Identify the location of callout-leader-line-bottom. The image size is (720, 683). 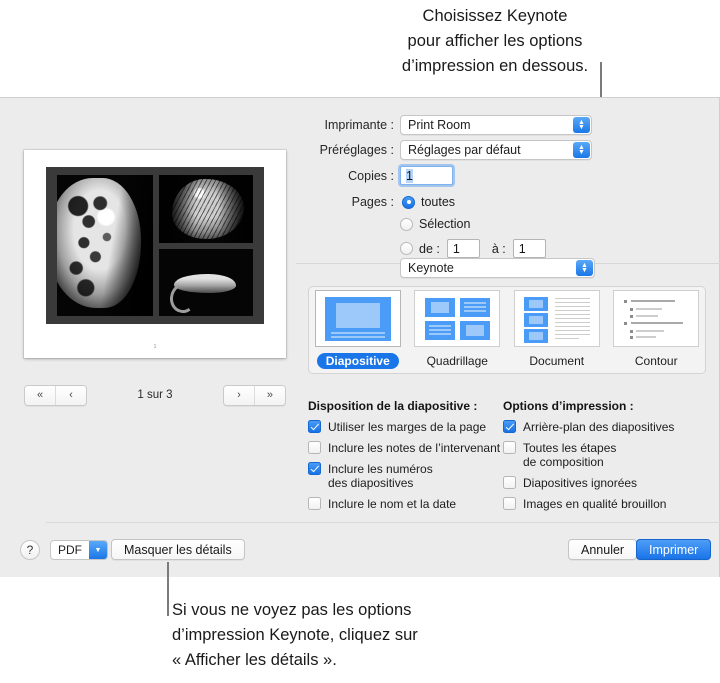
(168, 589).